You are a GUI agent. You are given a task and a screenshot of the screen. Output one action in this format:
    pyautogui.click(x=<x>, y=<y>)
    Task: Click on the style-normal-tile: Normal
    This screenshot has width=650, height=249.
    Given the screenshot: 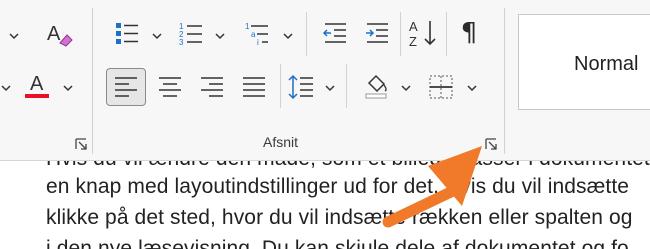 What is the action you would take?
    pyautogui.click(x=584, y=62)
    